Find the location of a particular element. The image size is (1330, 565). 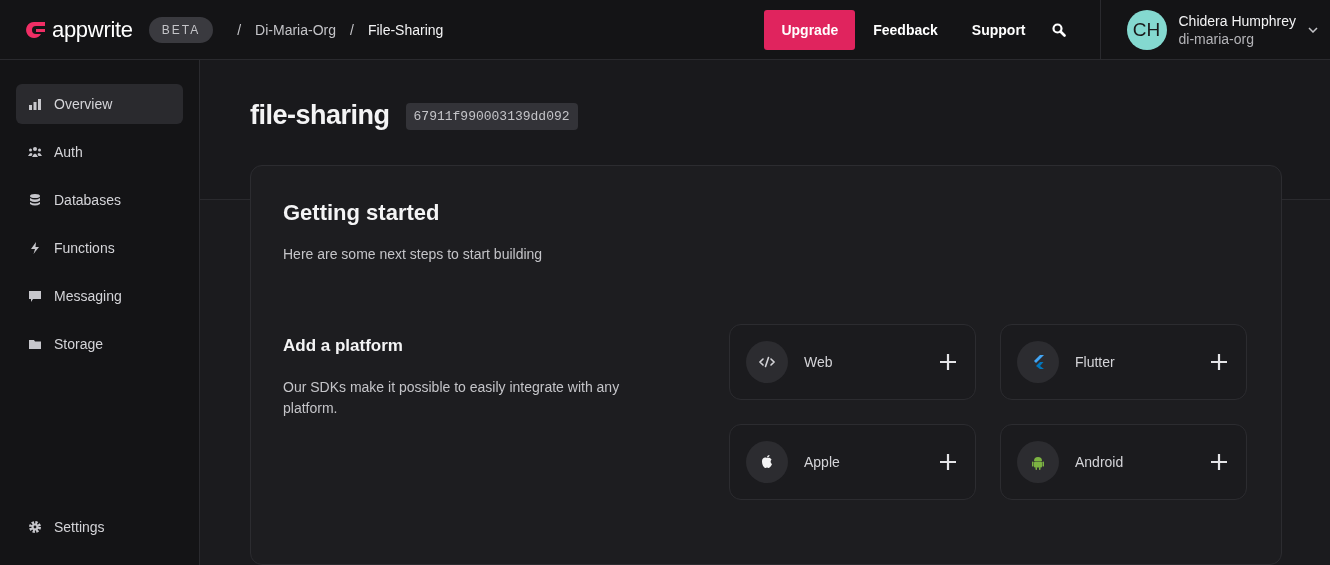

storage-icon is located at coordinates (35, 344).